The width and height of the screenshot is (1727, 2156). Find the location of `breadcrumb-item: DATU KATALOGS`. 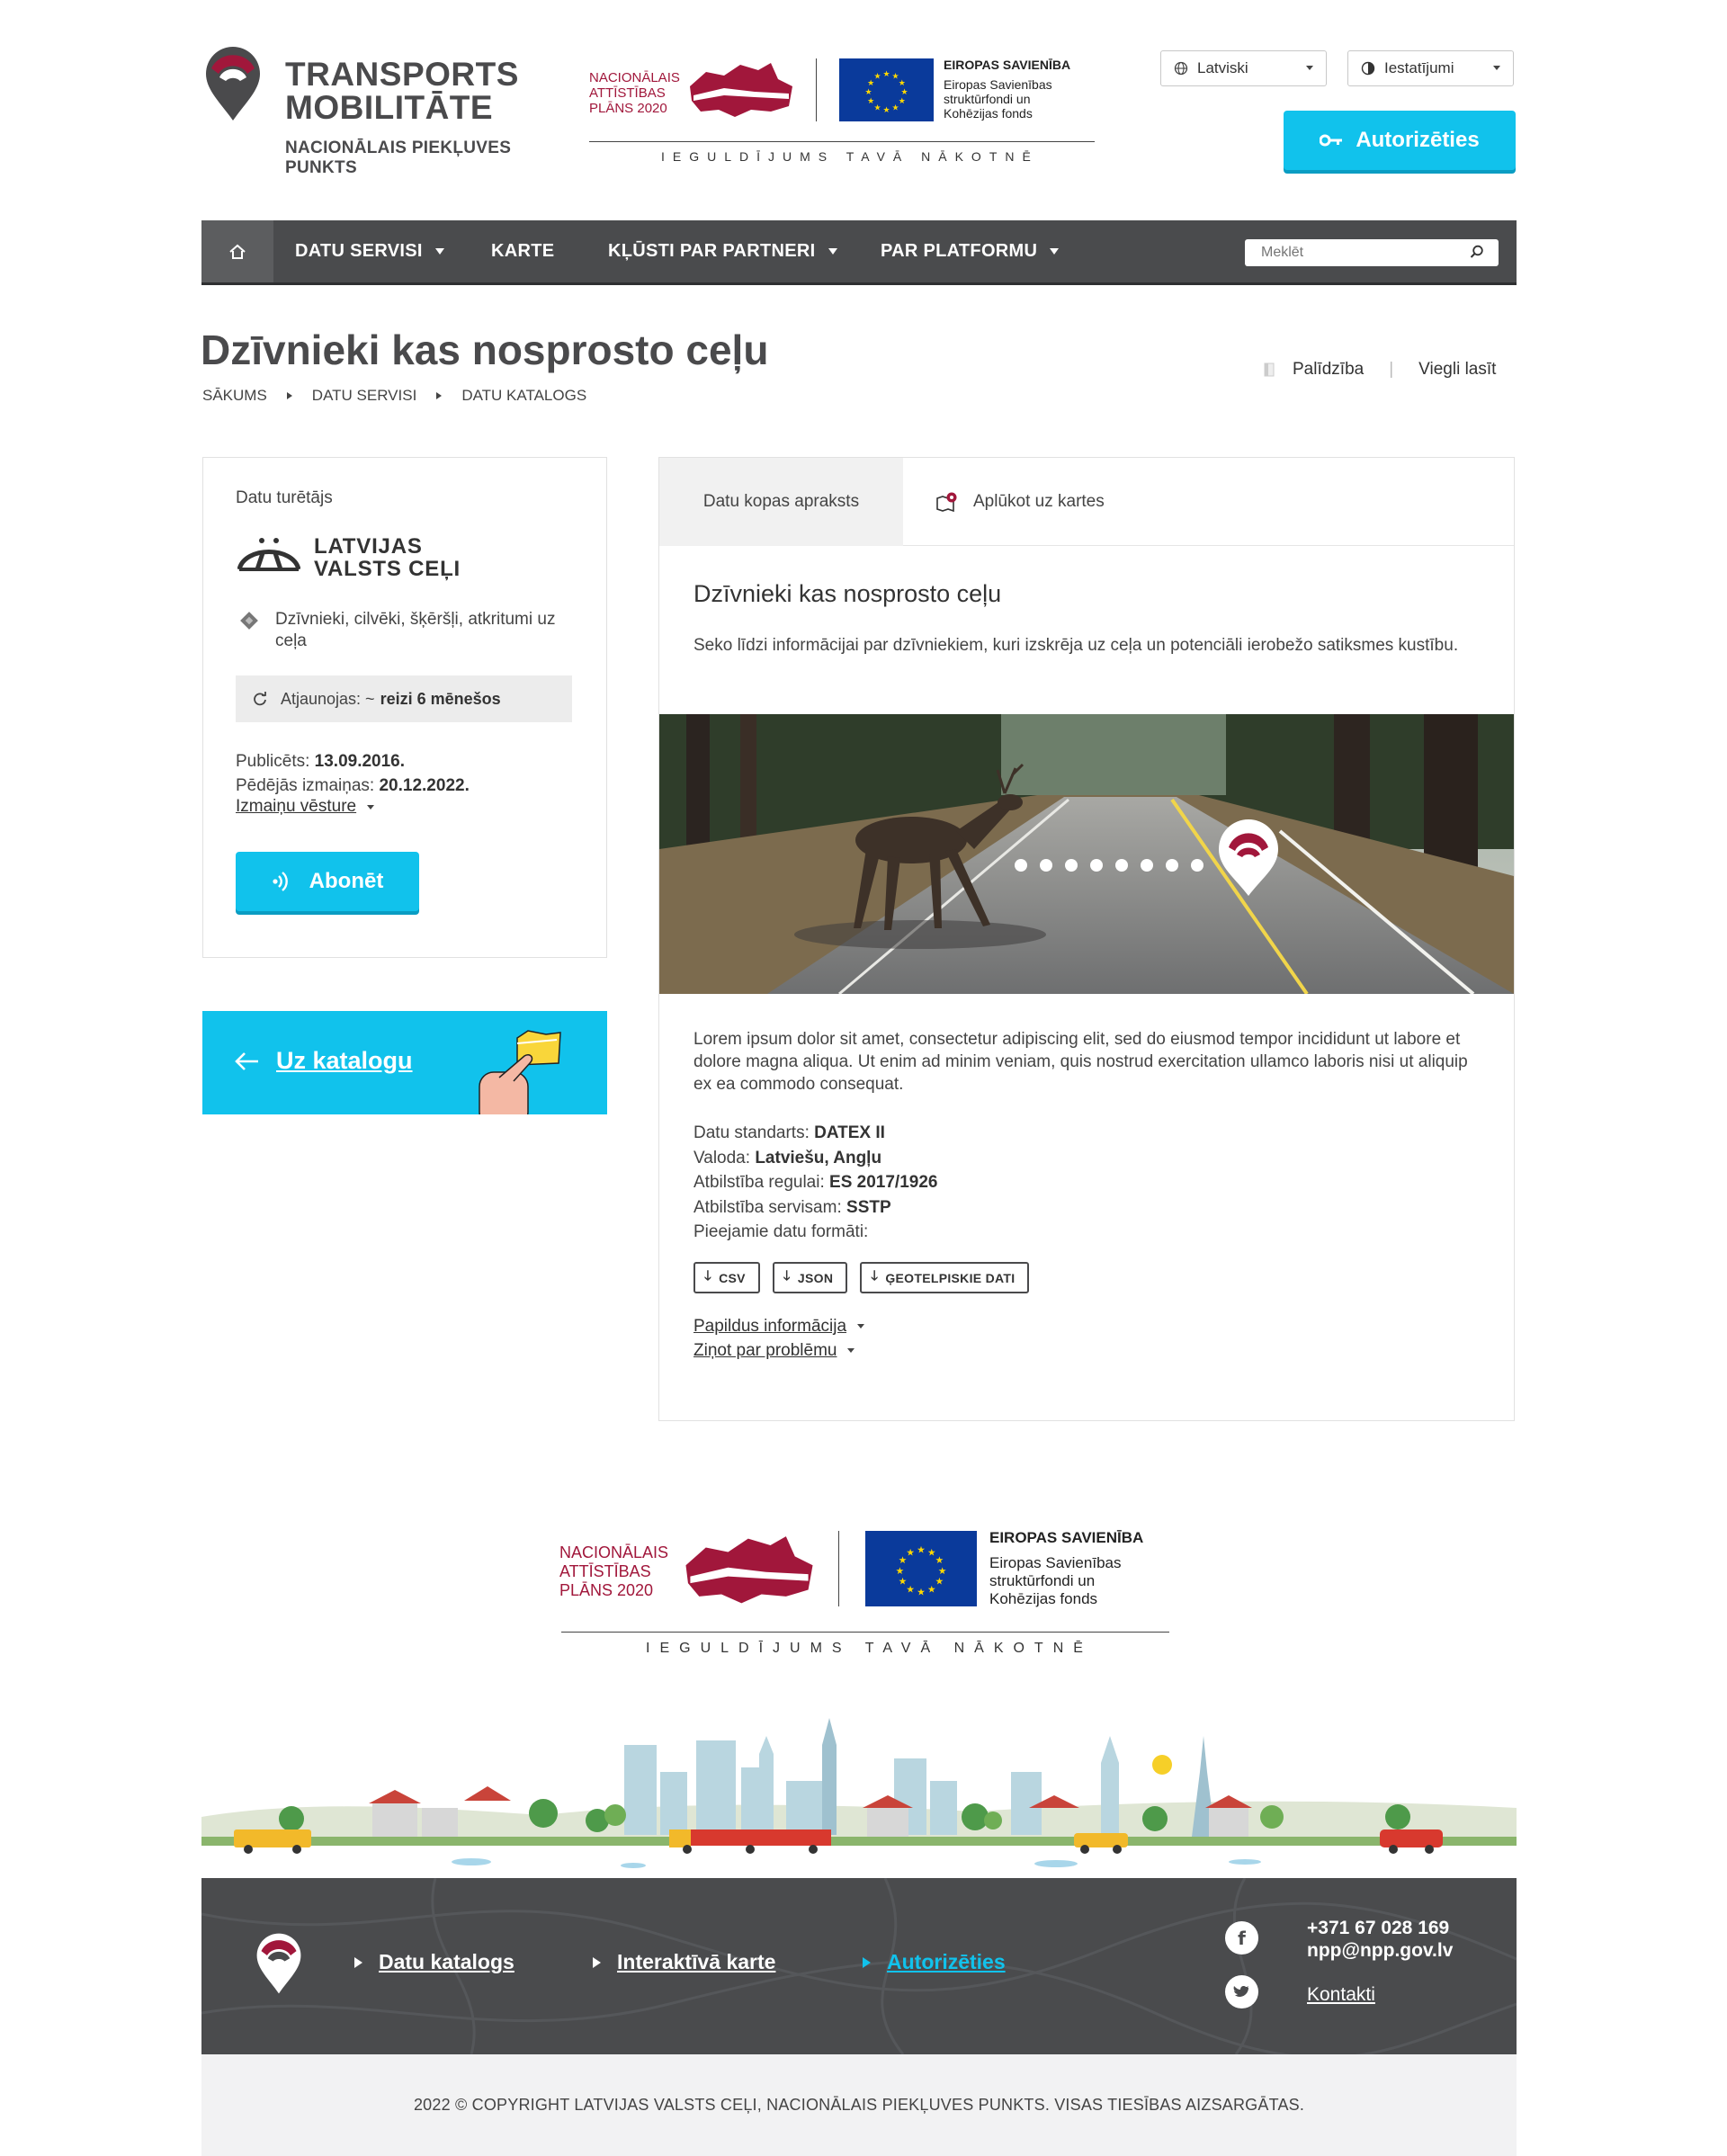

breadcrumb-item: DATU KATALOGS is located at coordinates (524, 396).